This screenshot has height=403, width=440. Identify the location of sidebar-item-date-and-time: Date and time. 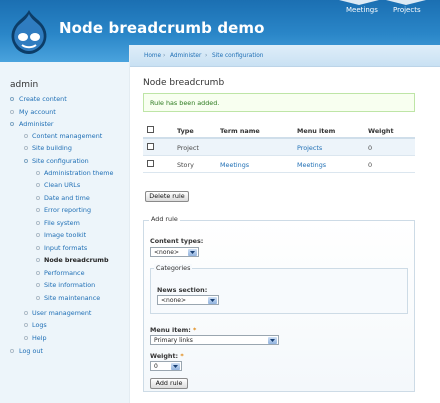
(67, 198).